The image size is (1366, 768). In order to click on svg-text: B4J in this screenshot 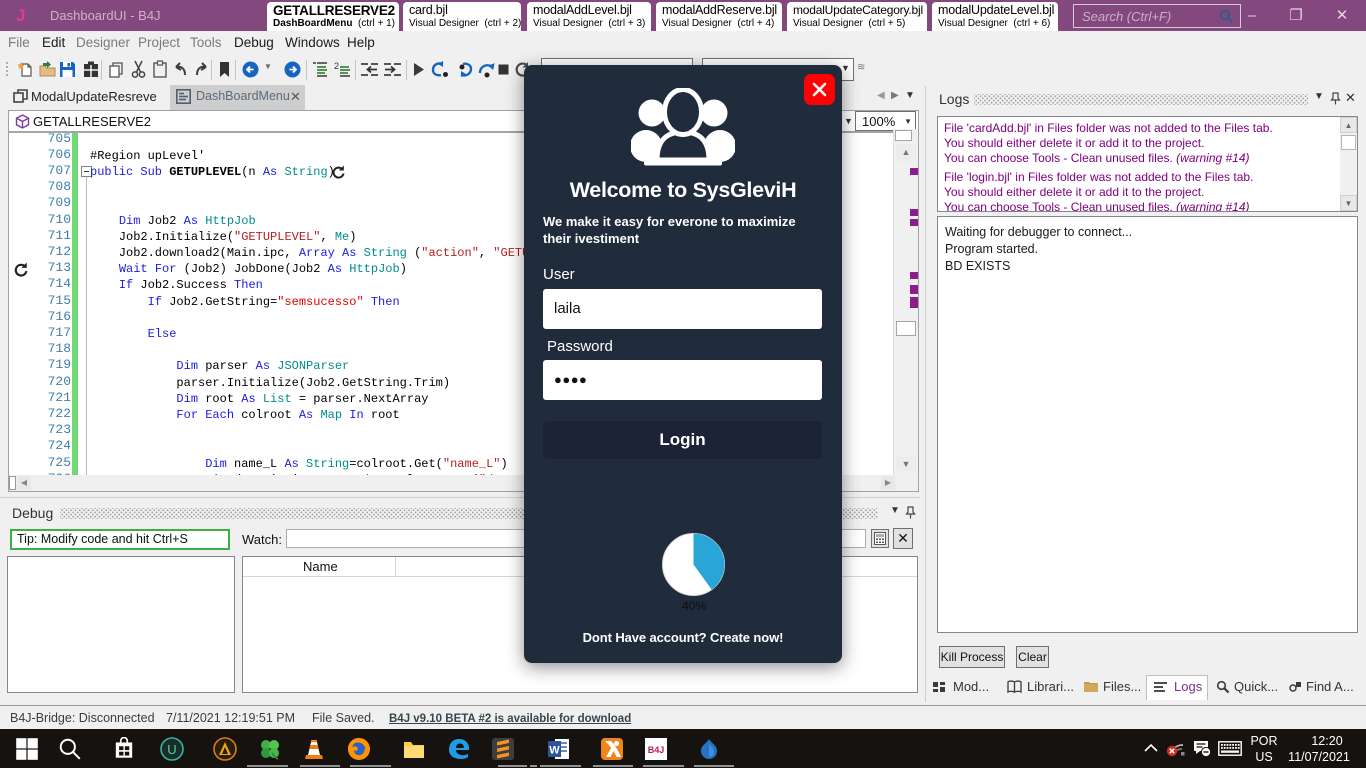, I will do `click(656, 750)`.